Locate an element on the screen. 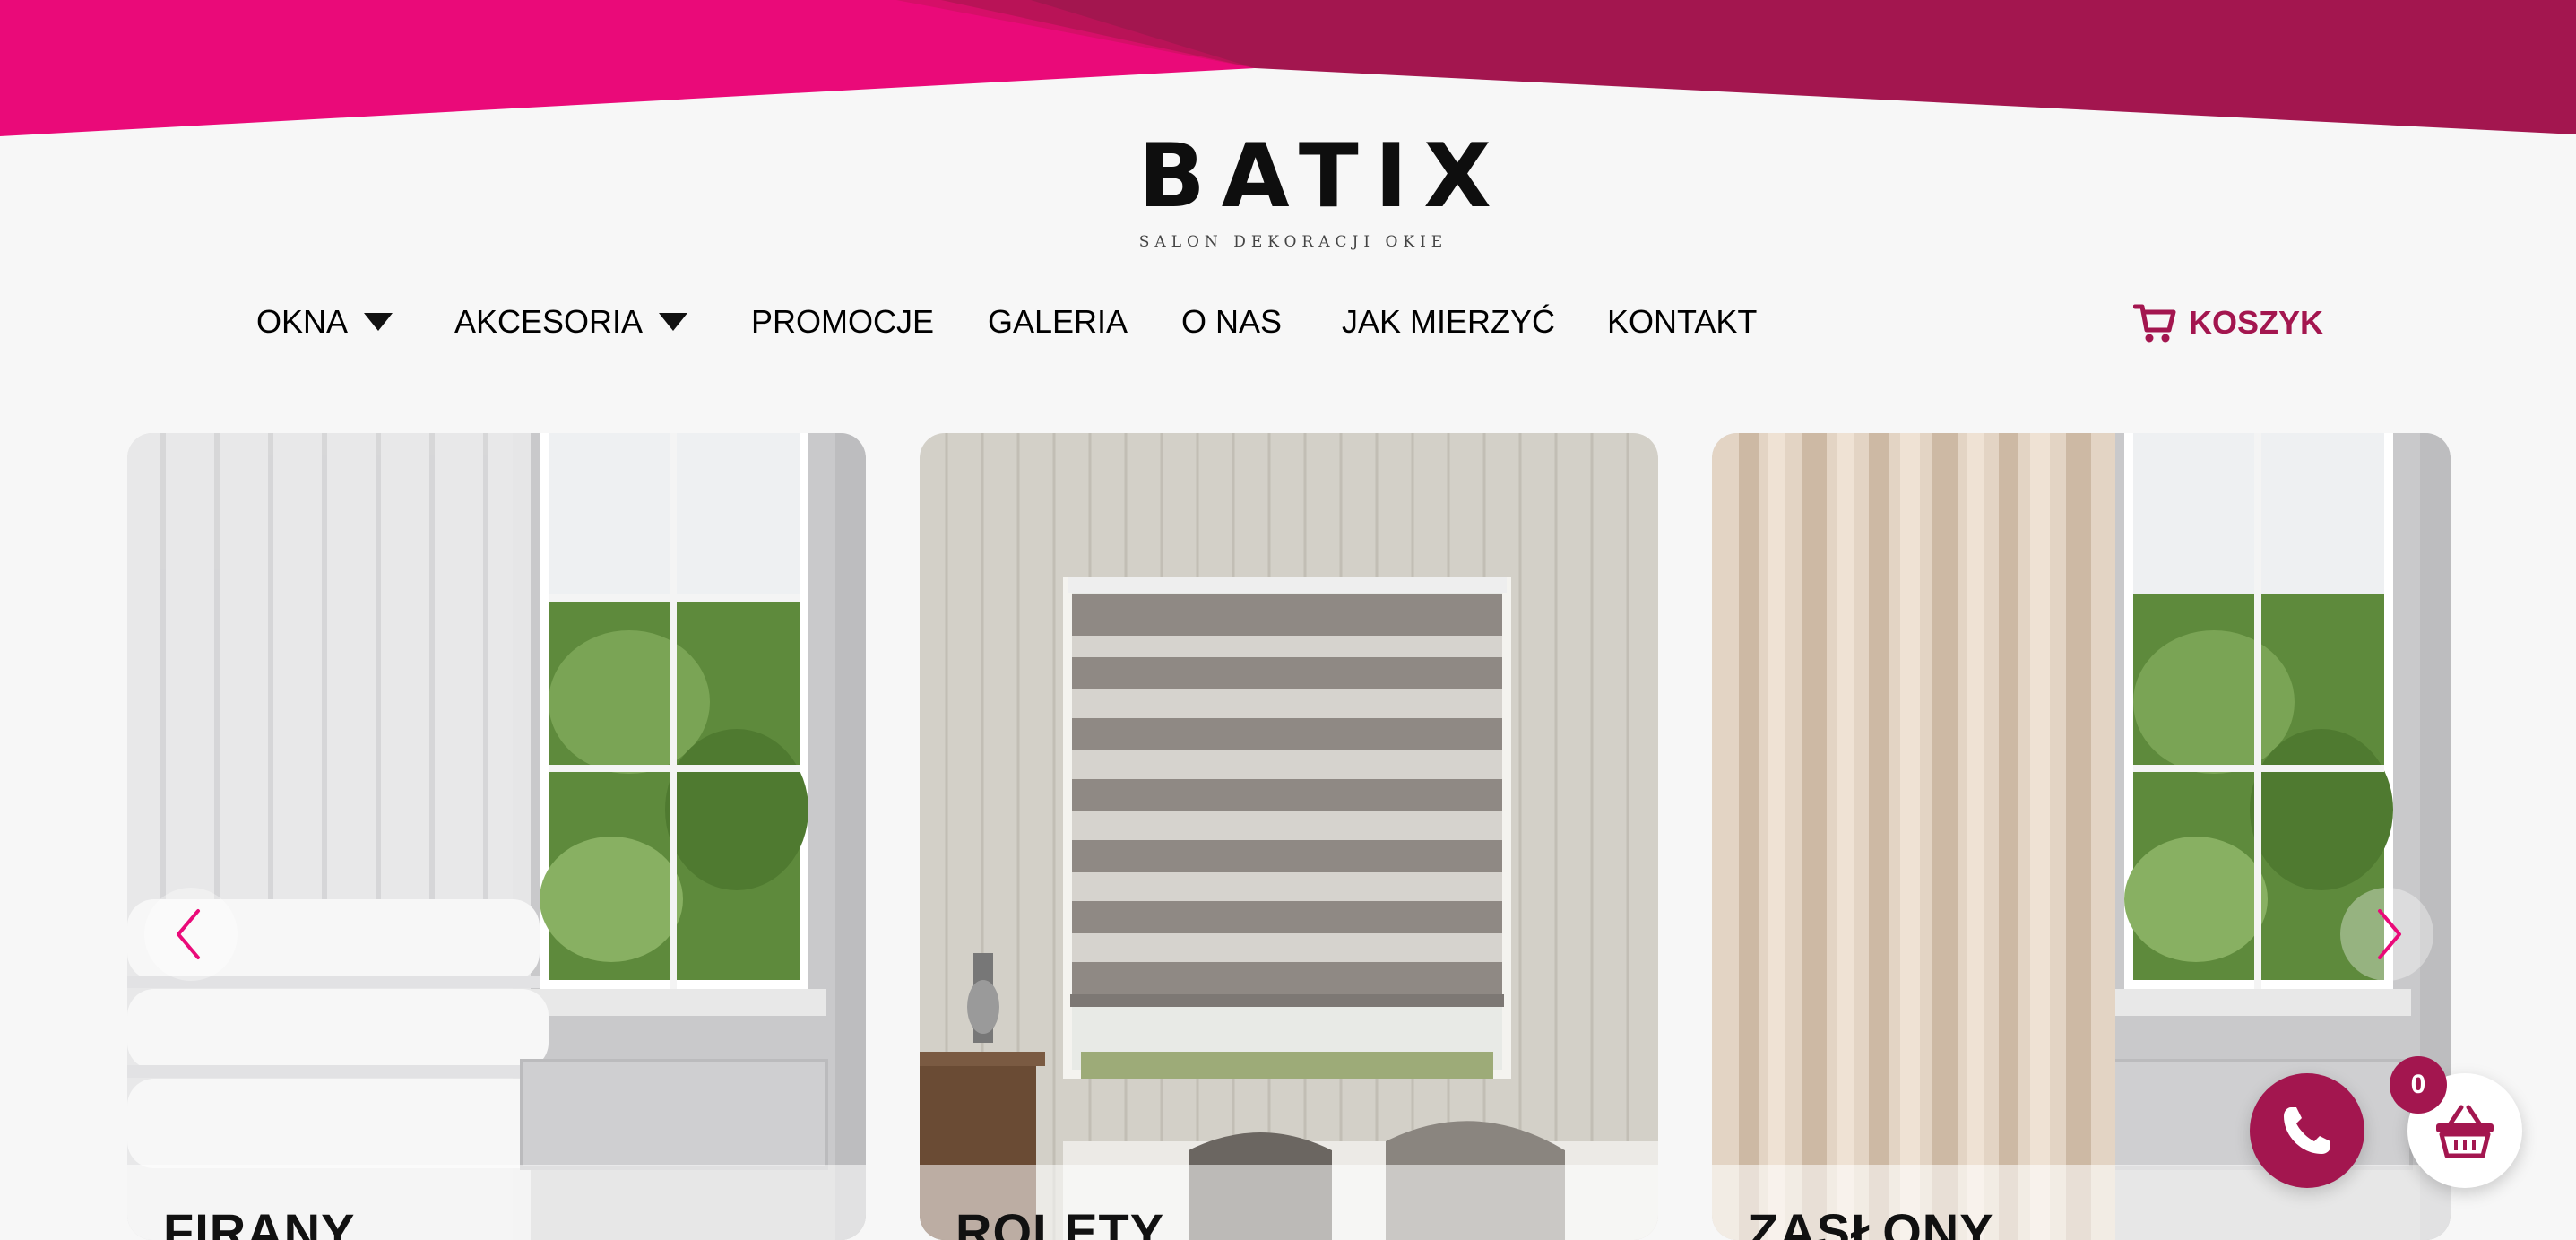 This screenshot has height=1240, width=2576. nav-item-label: GALERIA is located at coordinates (1058, 321).